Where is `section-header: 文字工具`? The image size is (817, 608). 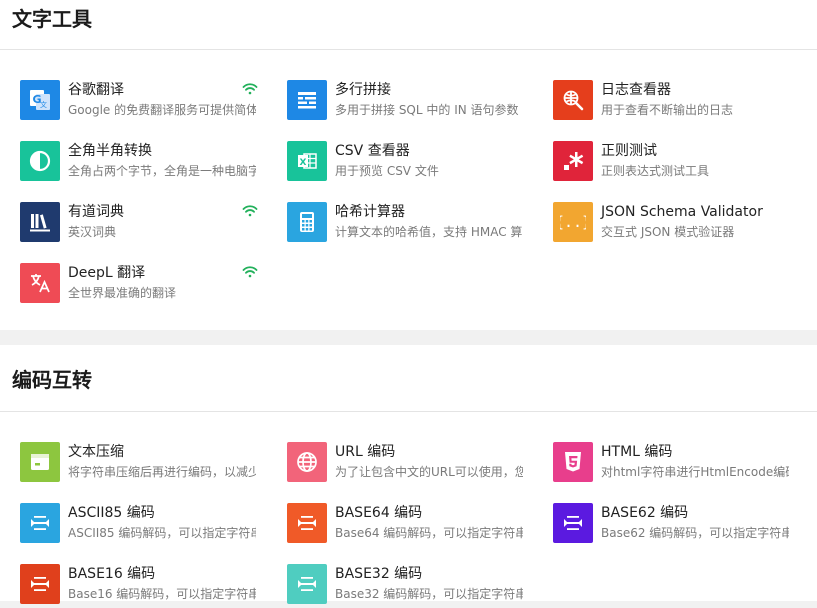
section-header: 文字工具 is located at coordinates (408, 25).